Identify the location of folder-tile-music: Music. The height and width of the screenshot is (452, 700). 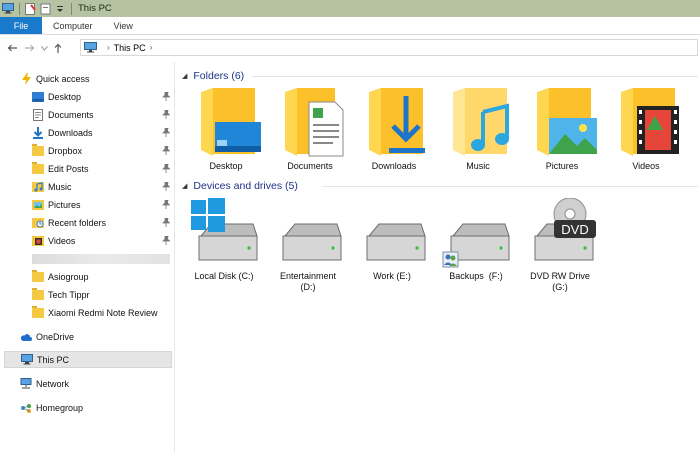
(478, 129).